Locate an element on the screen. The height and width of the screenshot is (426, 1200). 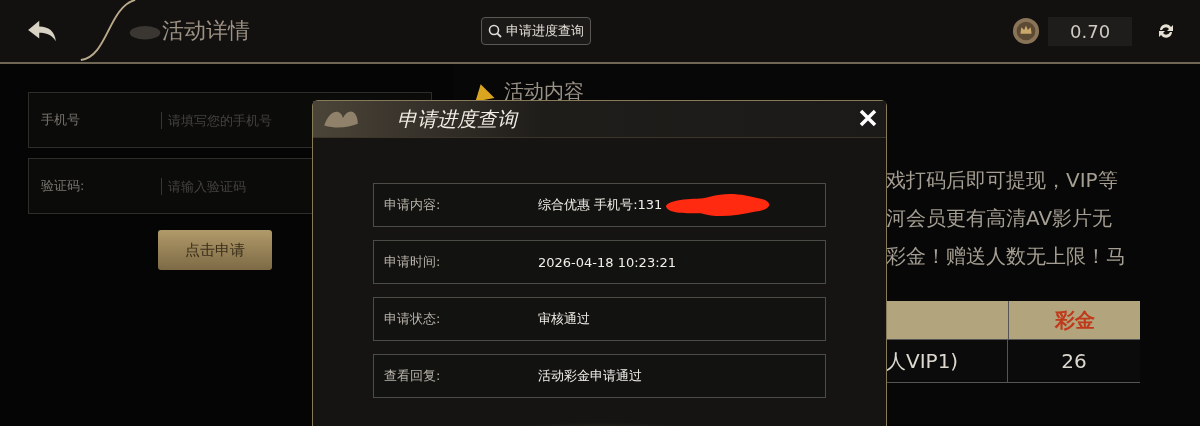
row-label: 申请状态: is located at coordinates (413, 319).